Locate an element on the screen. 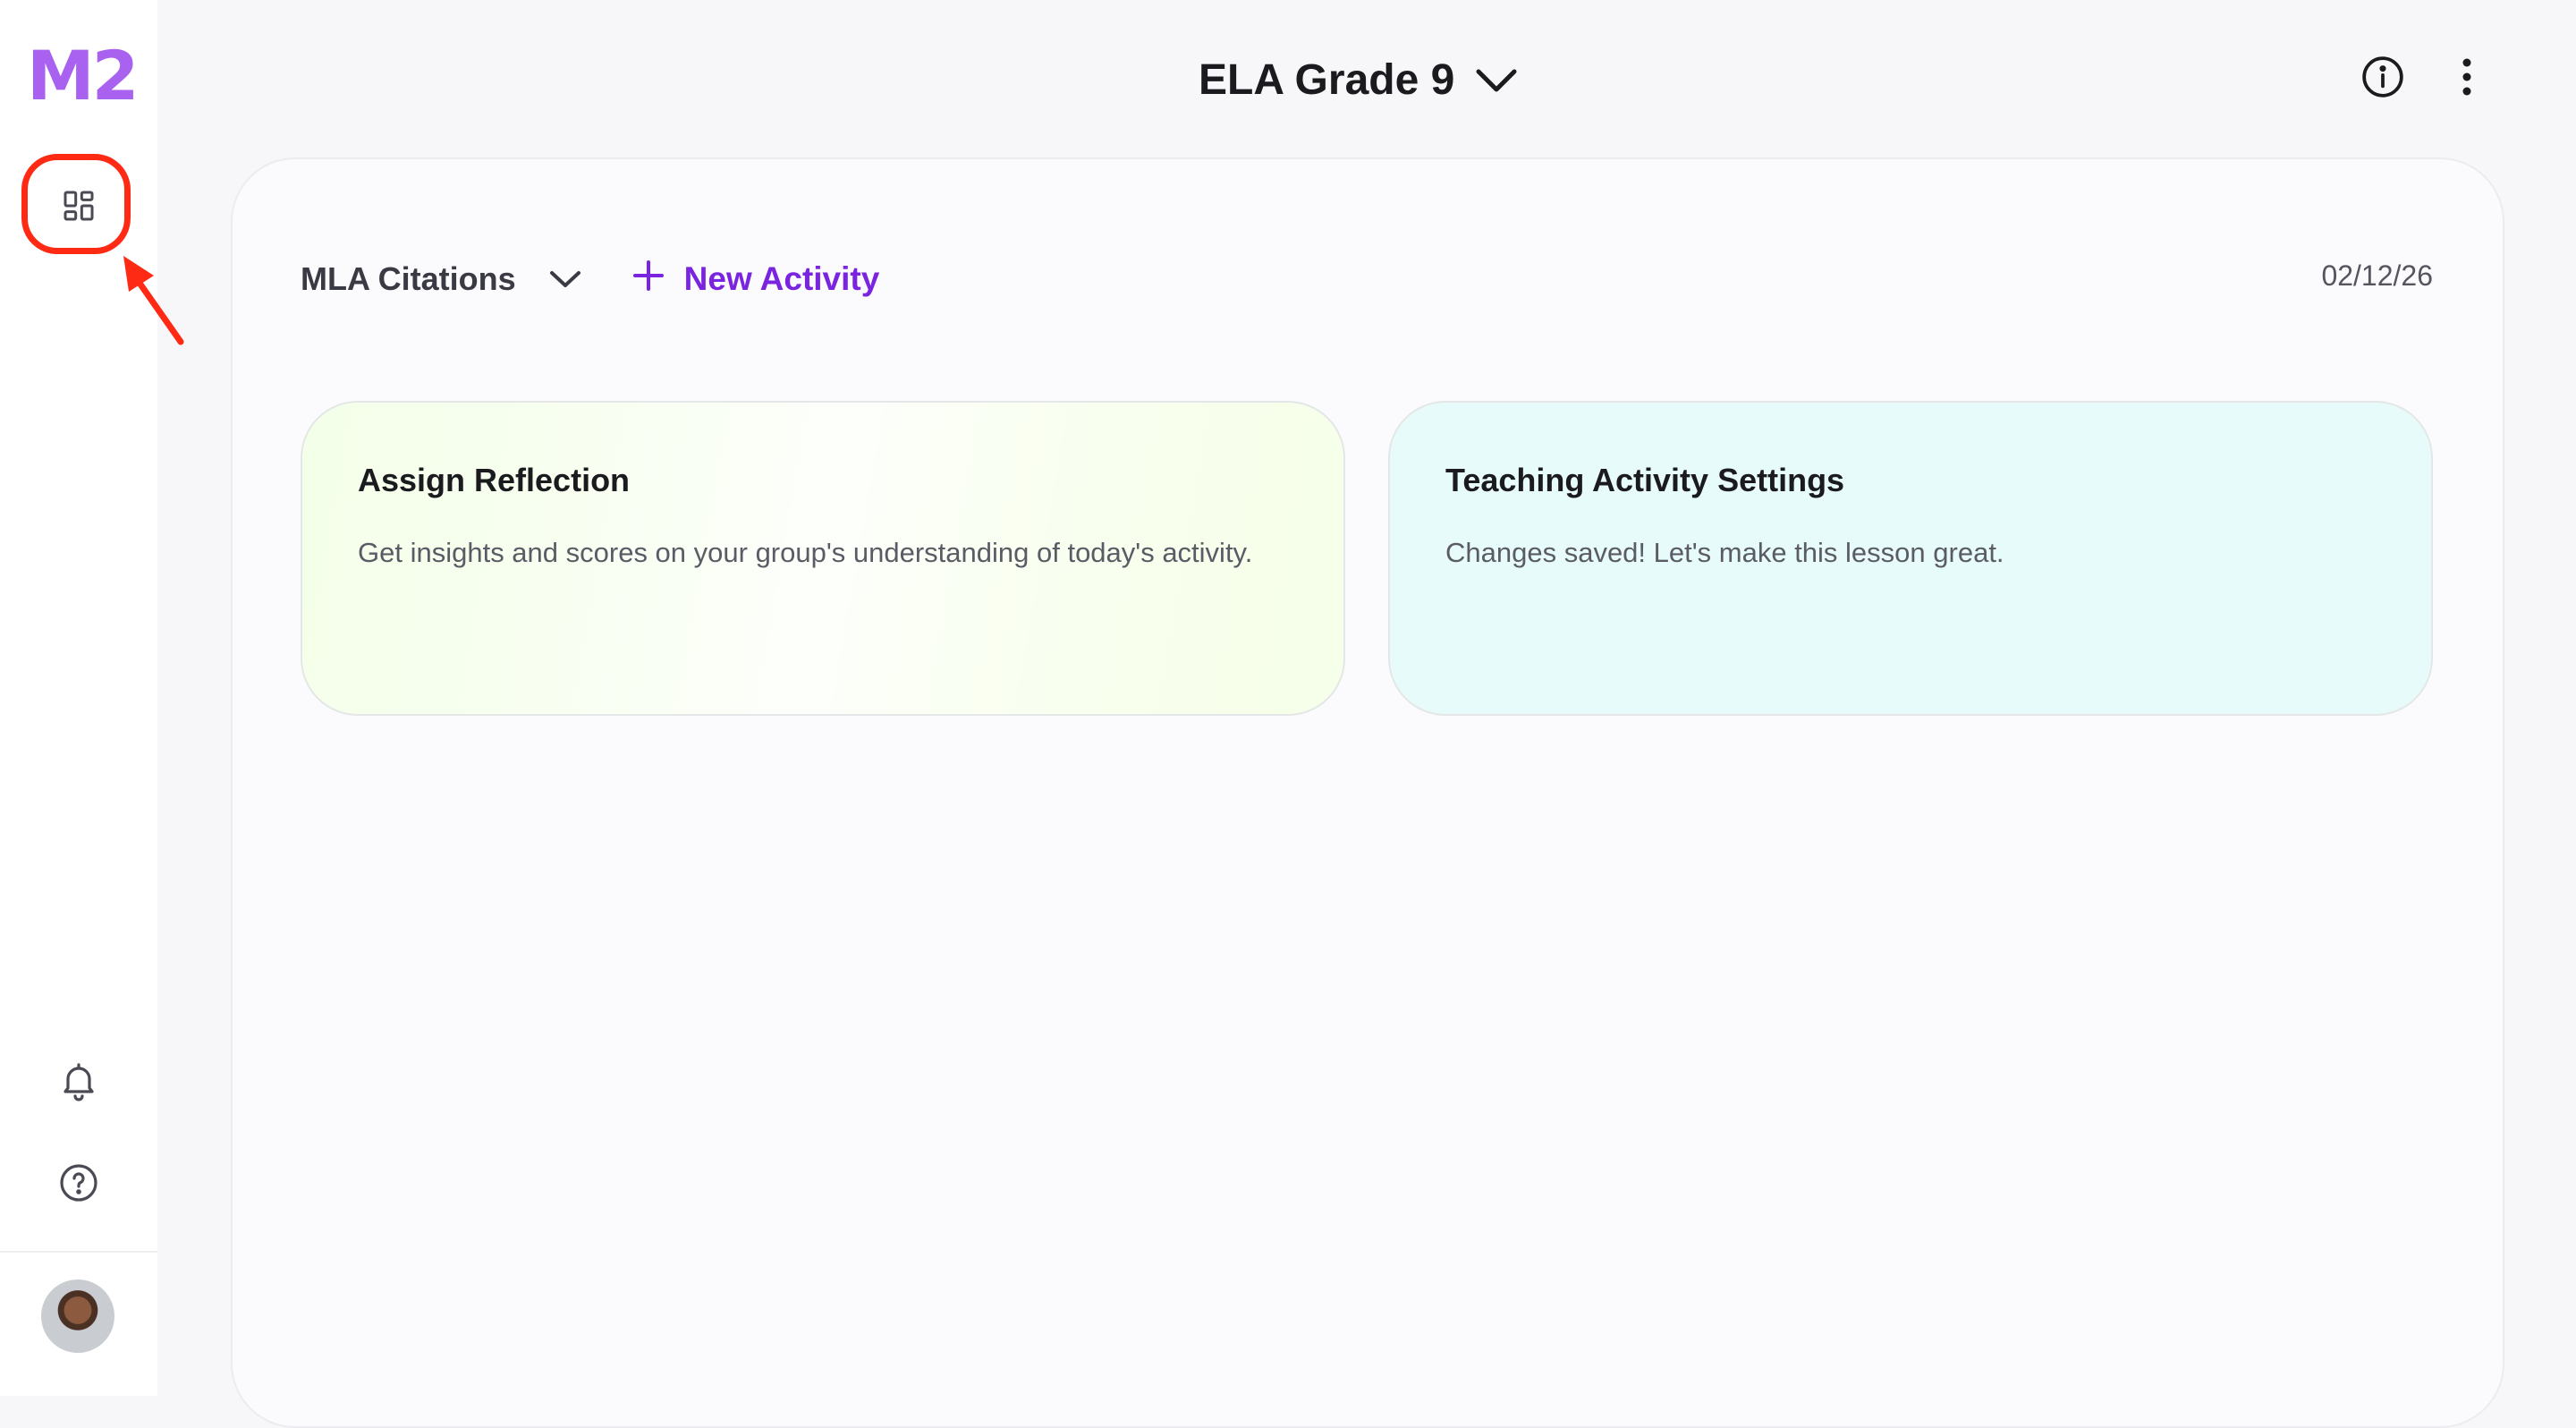  more-options-button is located at coordinates (2467, 78).